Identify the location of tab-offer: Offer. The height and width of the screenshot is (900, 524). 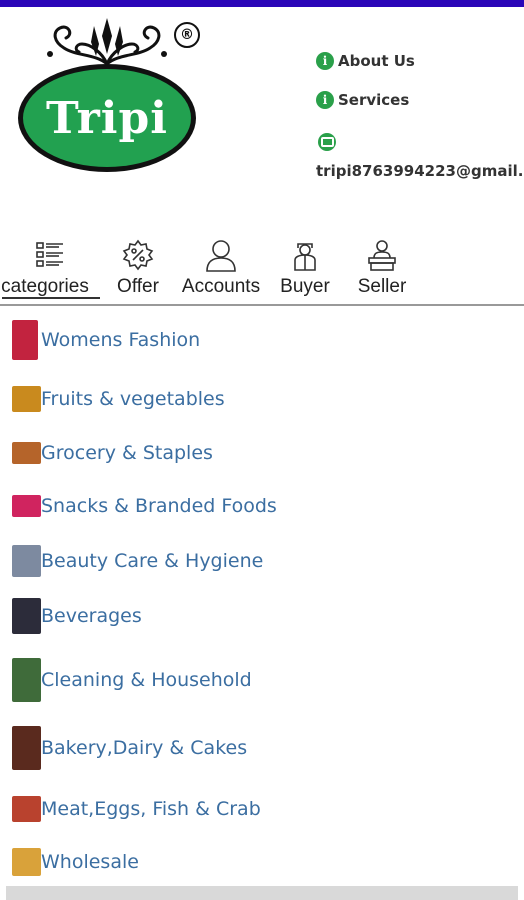
(138, 268).